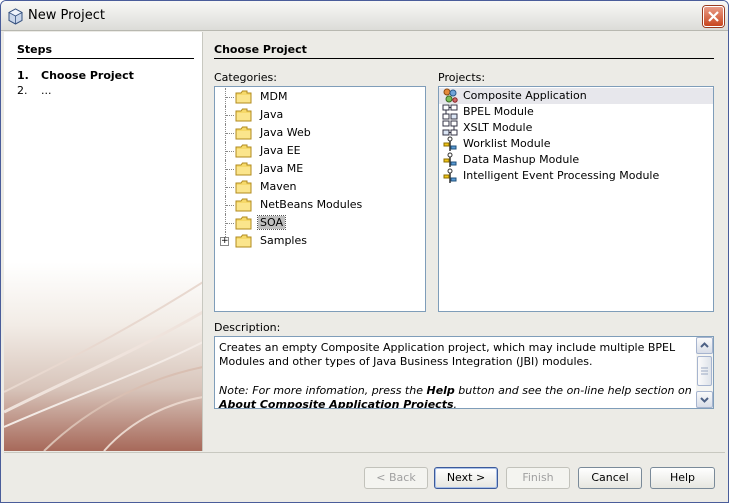 The width and height of the screenshot is (729, 503). Describe the element at coordinates (682, 478) in the screenshot. I see `help-button: Help` at that location.